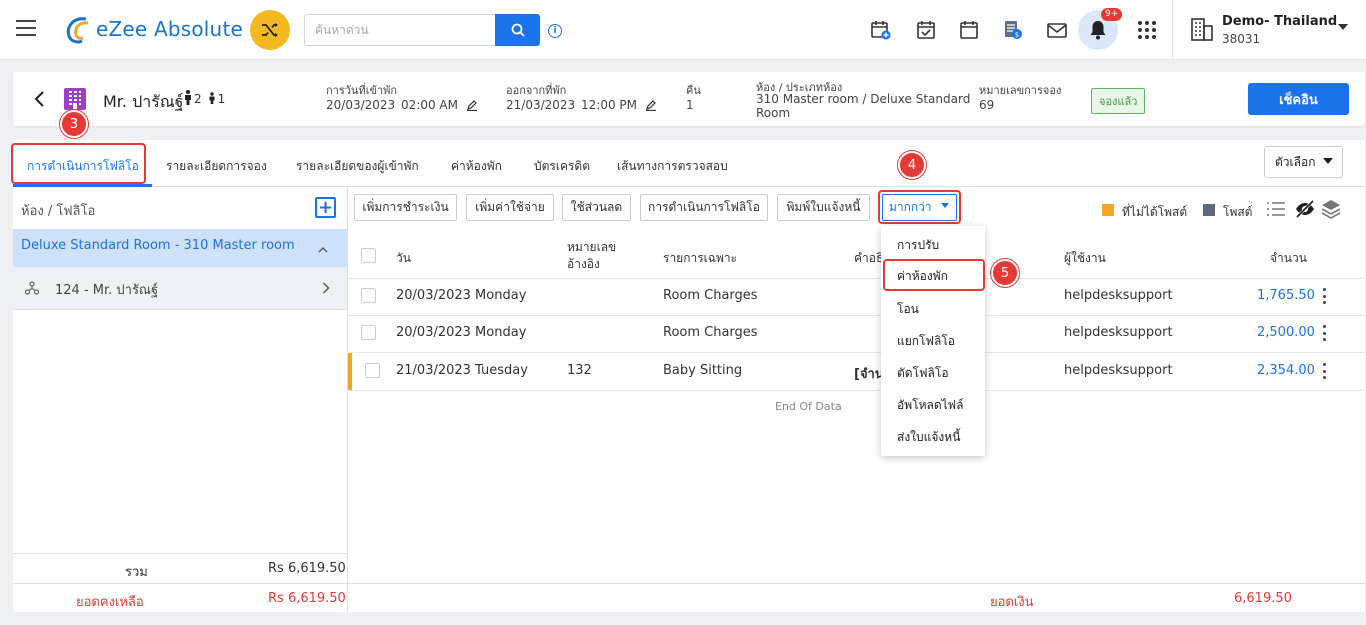  I want to click on row-amount: 2,354.00, so click(1286, 370).